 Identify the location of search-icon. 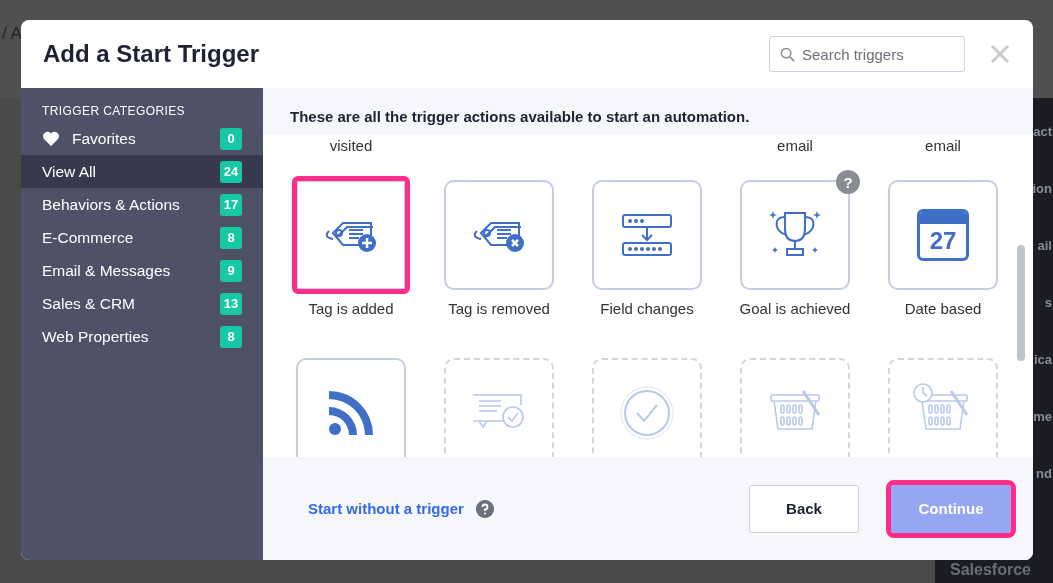
(787, 54).